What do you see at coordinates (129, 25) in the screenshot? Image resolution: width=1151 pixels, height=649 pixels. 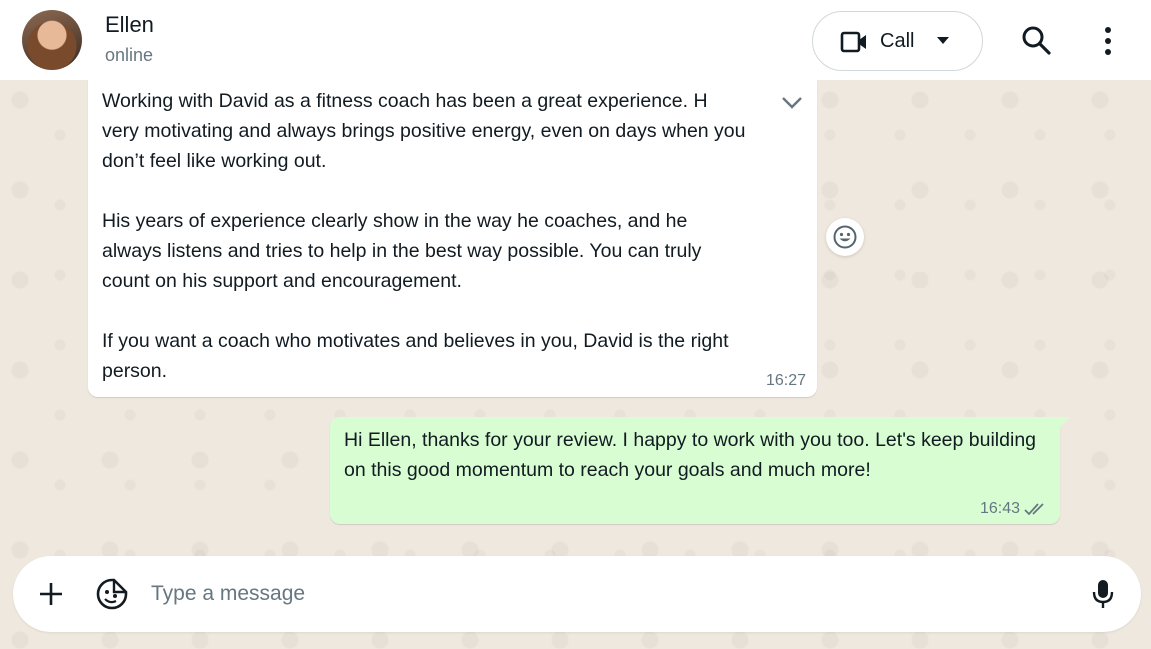 I see `contact-name: Ellen` at bounding box center [129, 25].